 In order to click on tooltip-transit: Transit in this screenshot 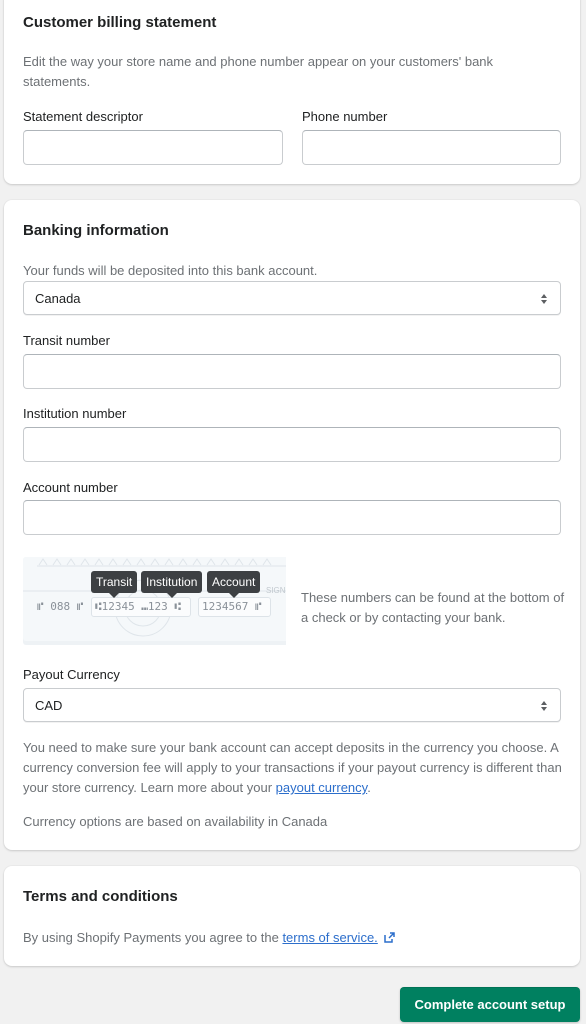, I will do `click(114, 584)`.